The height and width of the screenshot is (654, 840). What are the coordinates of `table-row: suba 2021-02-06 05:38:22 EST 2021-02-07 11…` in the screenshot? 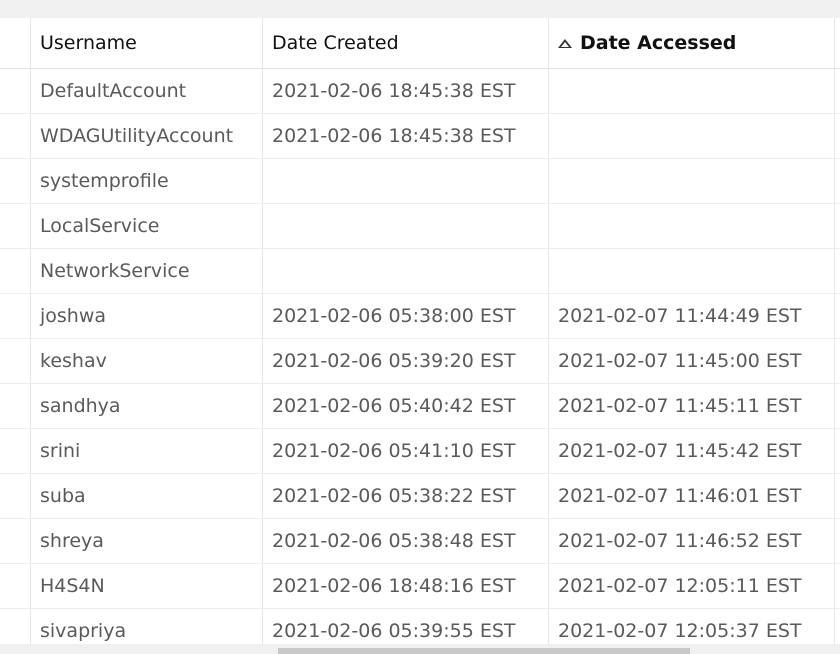 It's located at (420, 496).